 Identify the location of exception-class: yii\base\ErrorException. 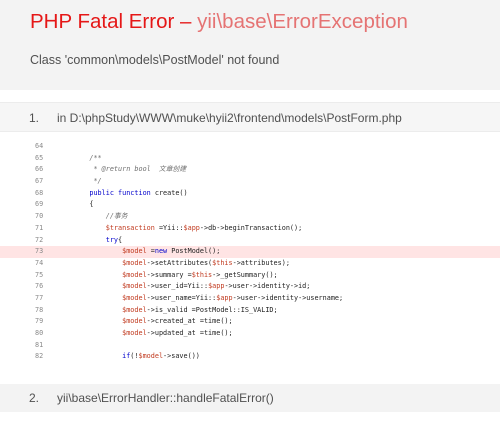
(302, 21).